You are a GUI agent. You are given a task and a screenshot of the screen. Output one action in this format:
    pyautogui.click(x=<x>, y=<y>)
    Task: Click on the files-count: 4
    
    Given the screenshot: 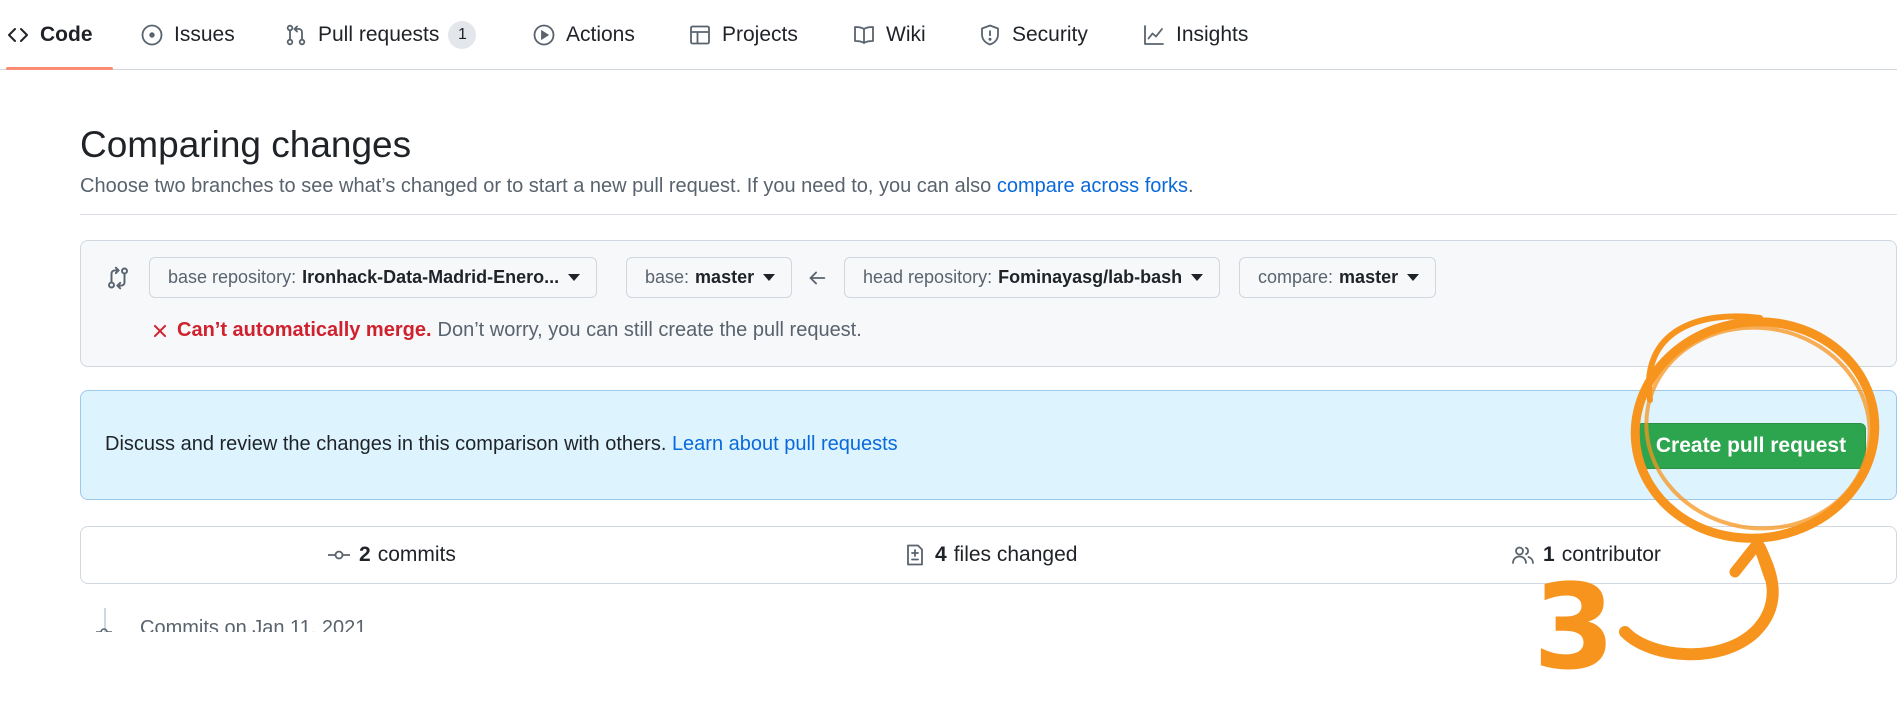 What is the action you would take?
    pyautogui.click(x=941, y=554)
    